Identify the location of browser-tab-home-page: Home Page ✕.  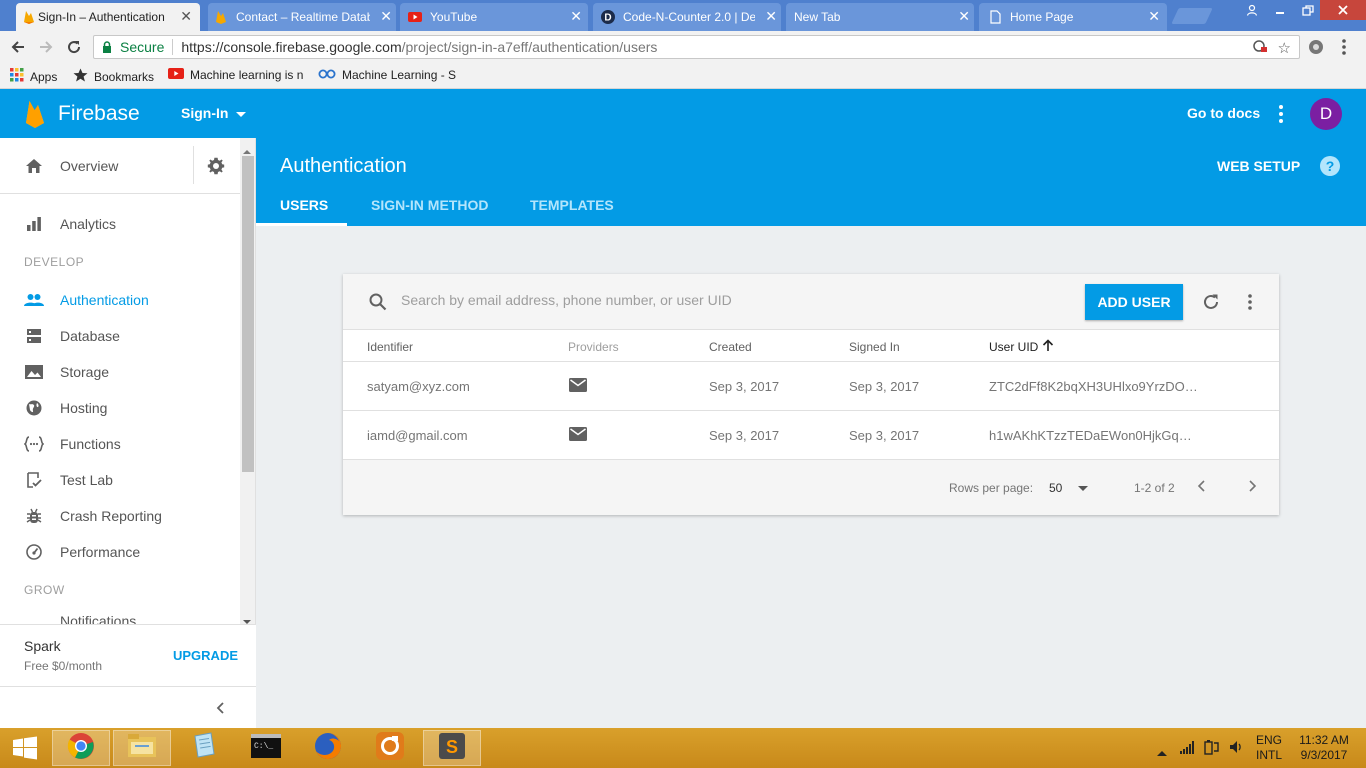
(1074, 17).